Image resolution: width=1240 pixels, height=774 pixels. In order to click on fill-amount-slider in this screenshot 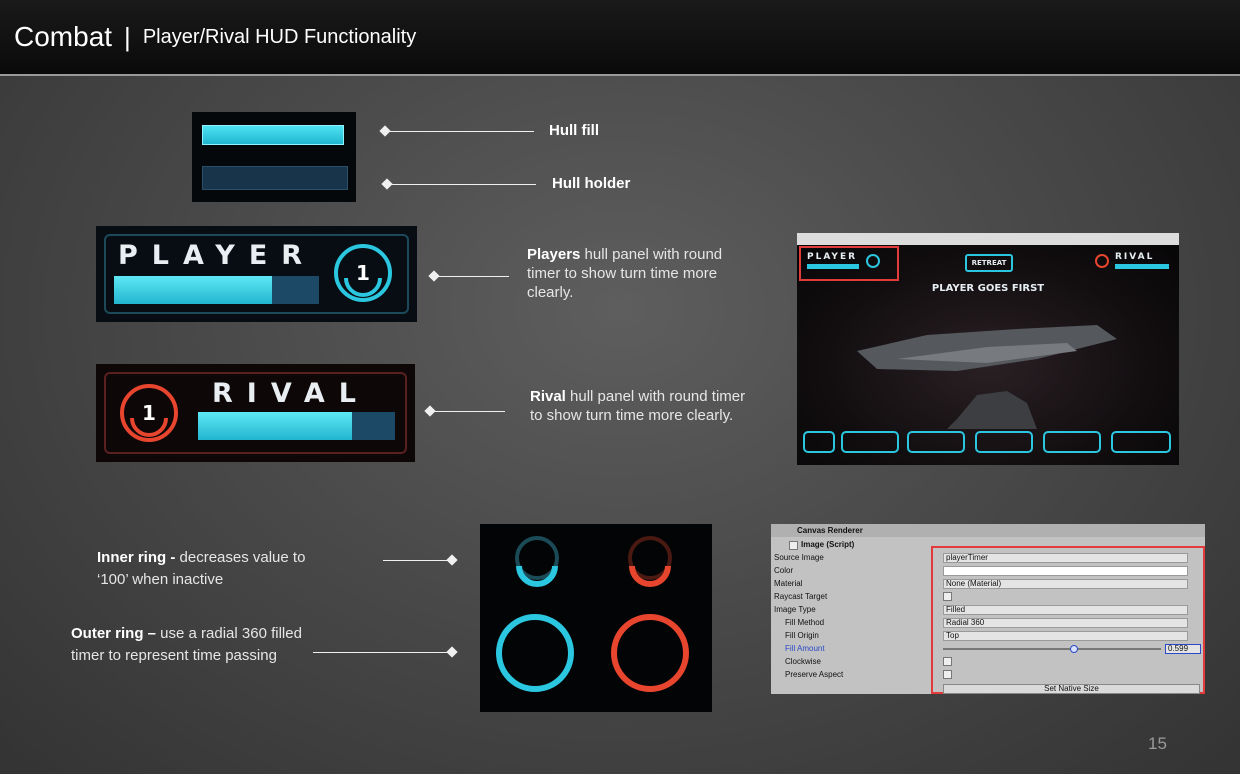, I will do `click(1052, 649)`.